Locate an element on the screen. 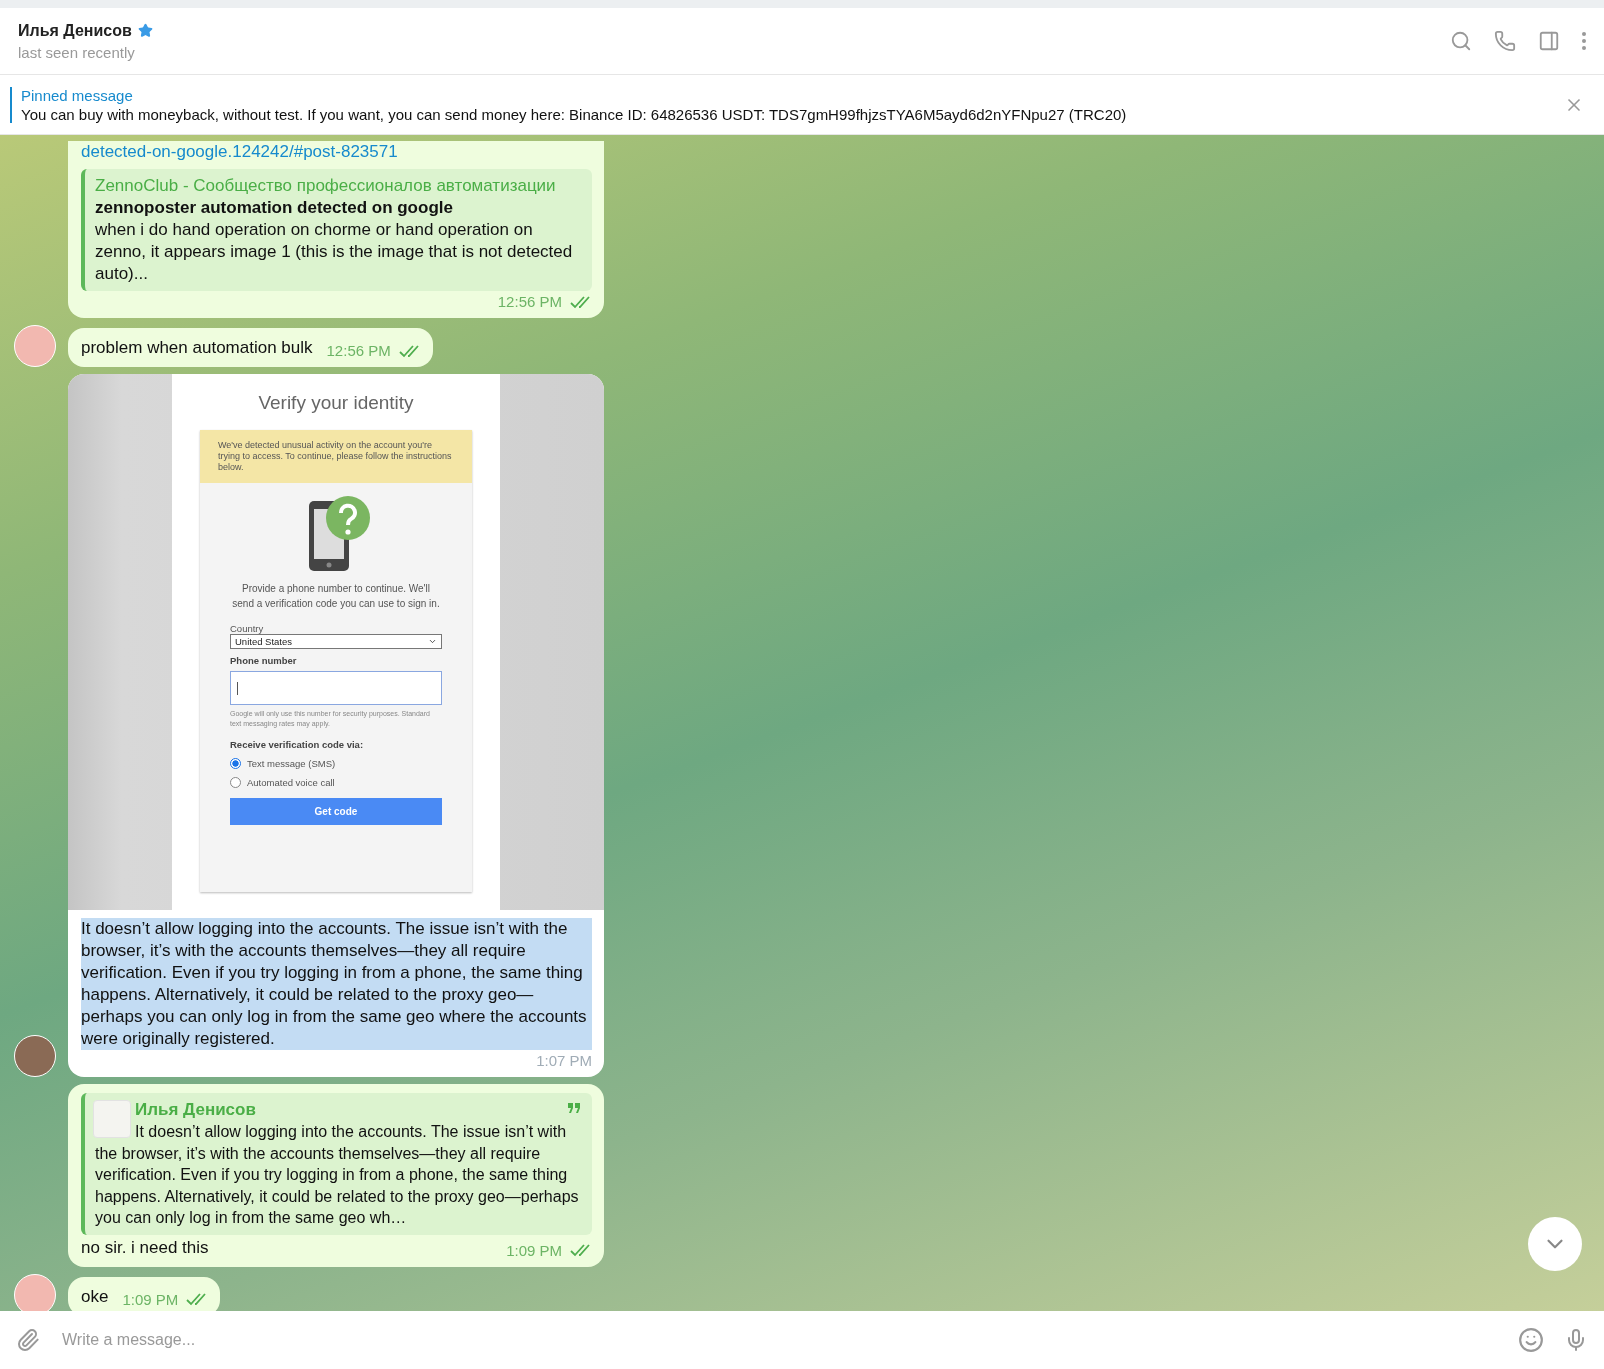  emoji-button is located at coordinates (1531, 1340).